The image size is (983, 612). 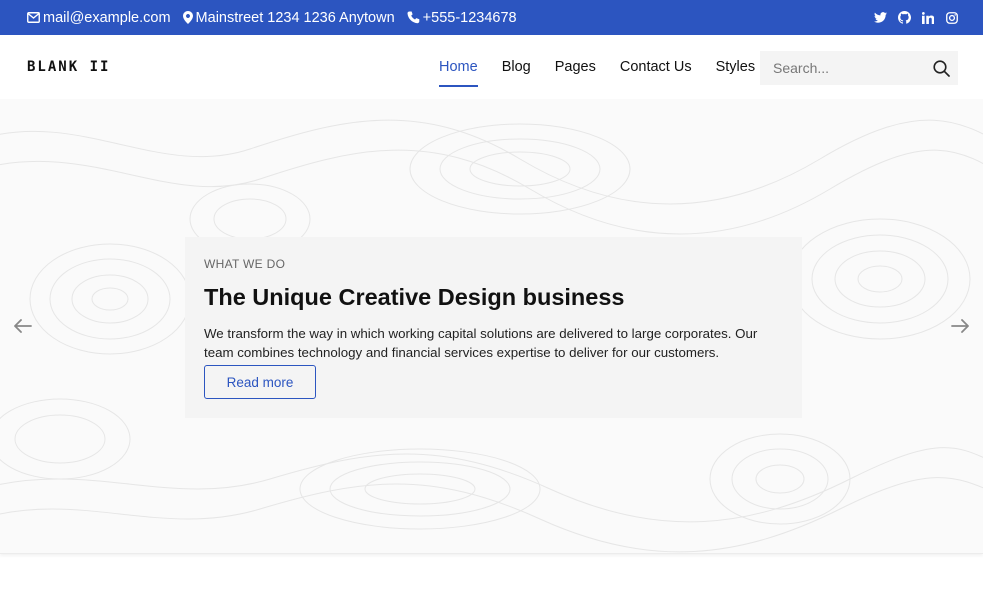 What do you see at coordinates (736, 67) in the screenshot?
I see `nav-item-styles: Styles` at bounding box center [736, 67].